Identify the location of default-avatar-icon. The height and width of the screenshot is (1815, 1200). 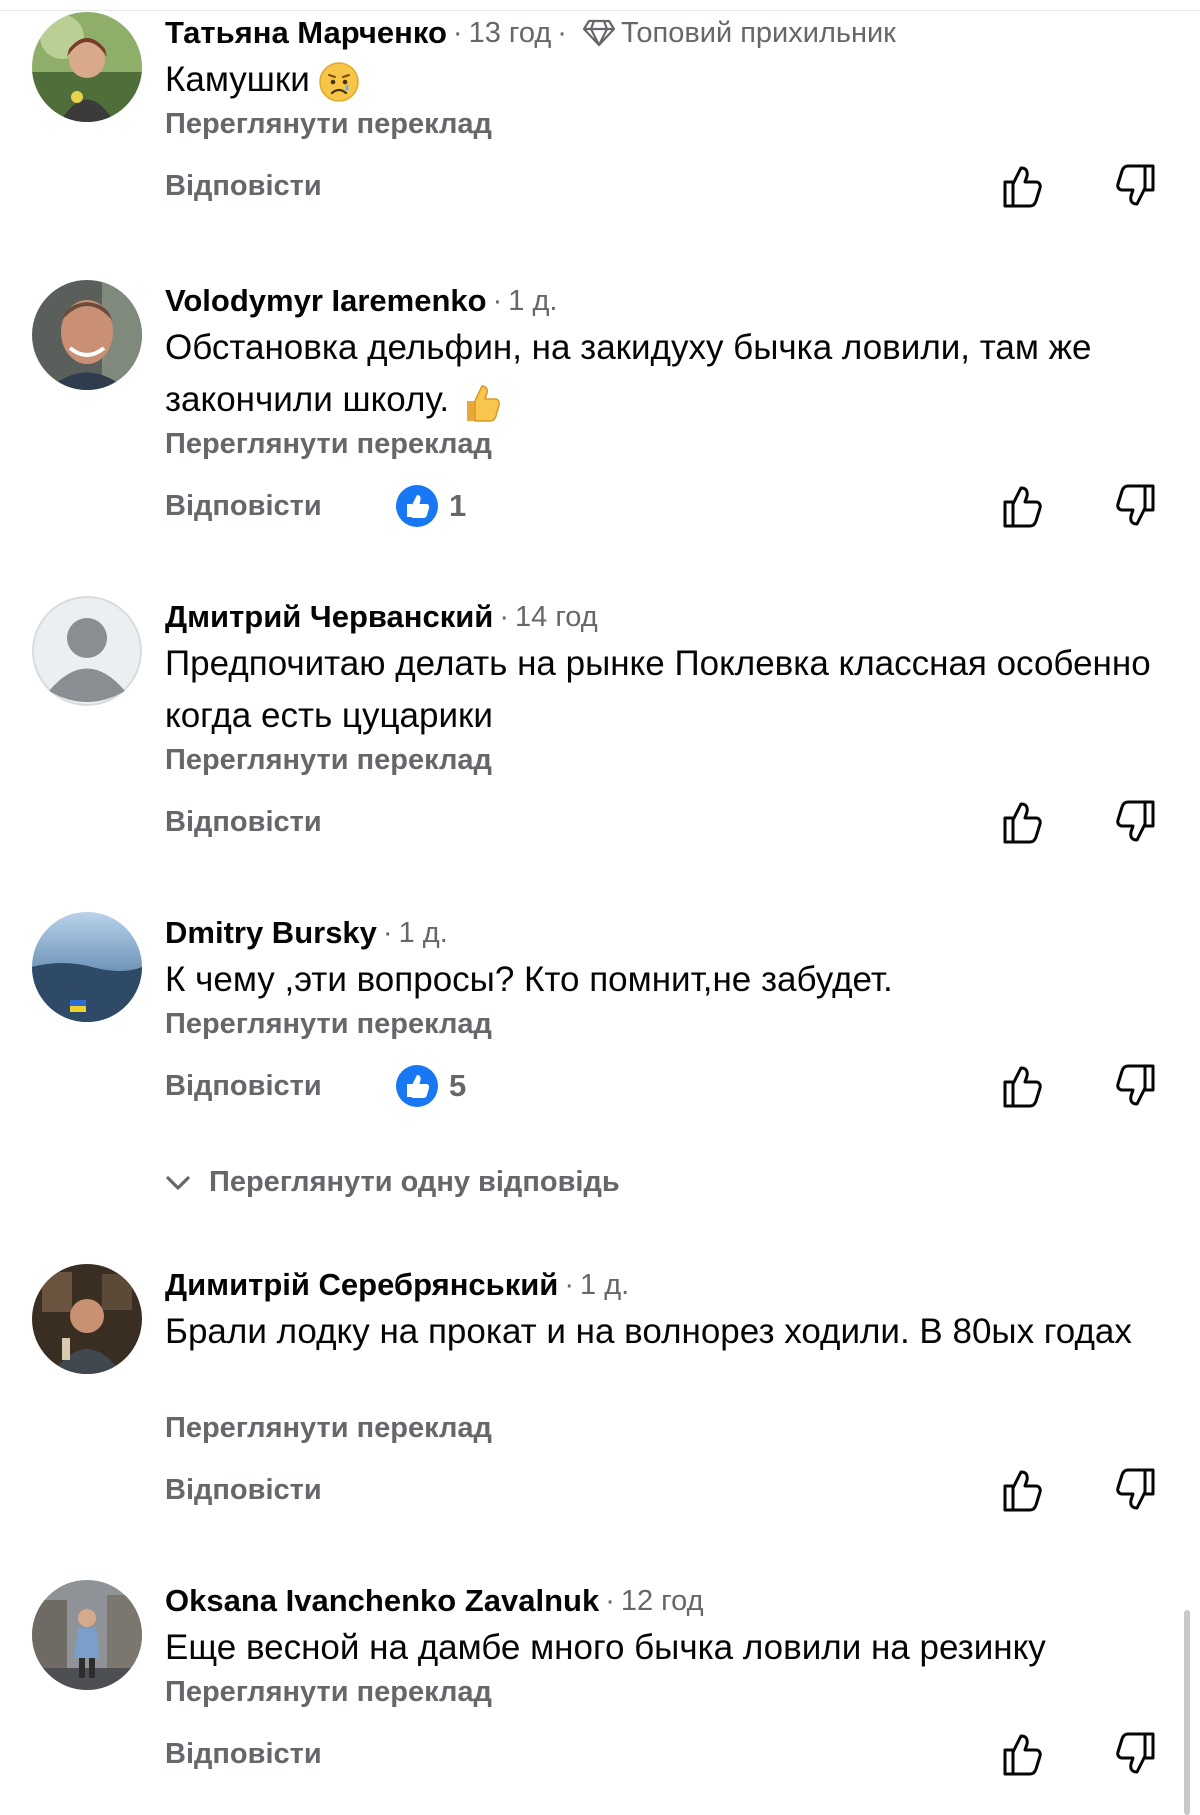
(87, 651).